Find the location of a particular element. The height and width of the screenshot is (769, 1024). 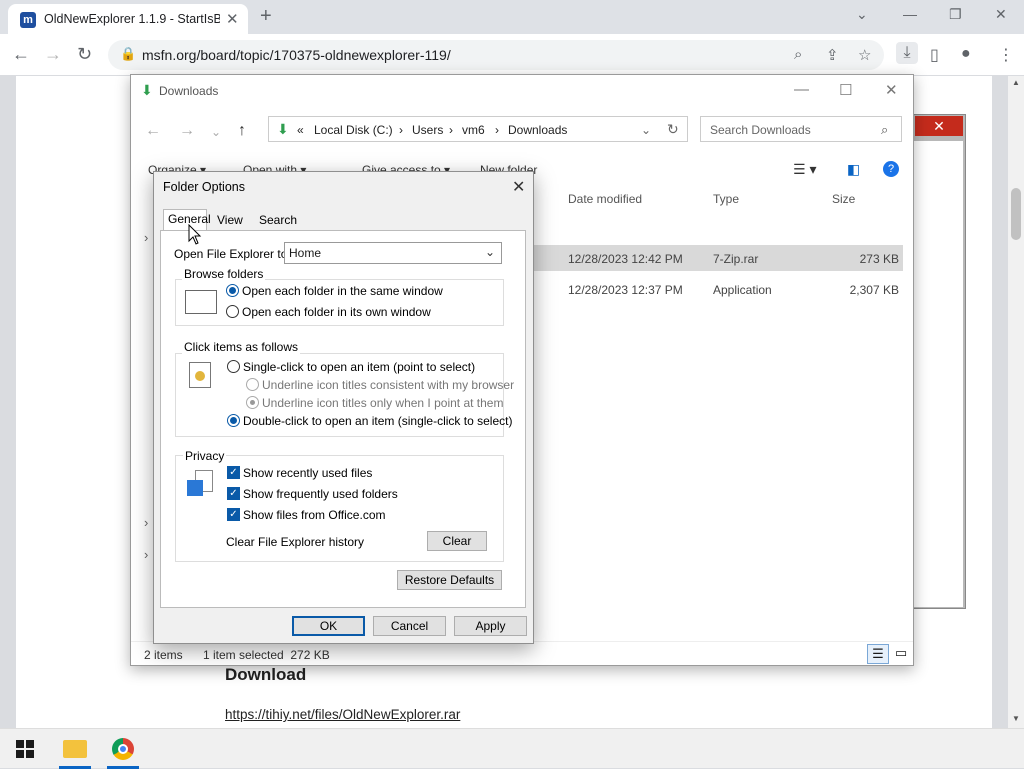

profile-avatar-icon: ● is located at coordinates (966, 54).